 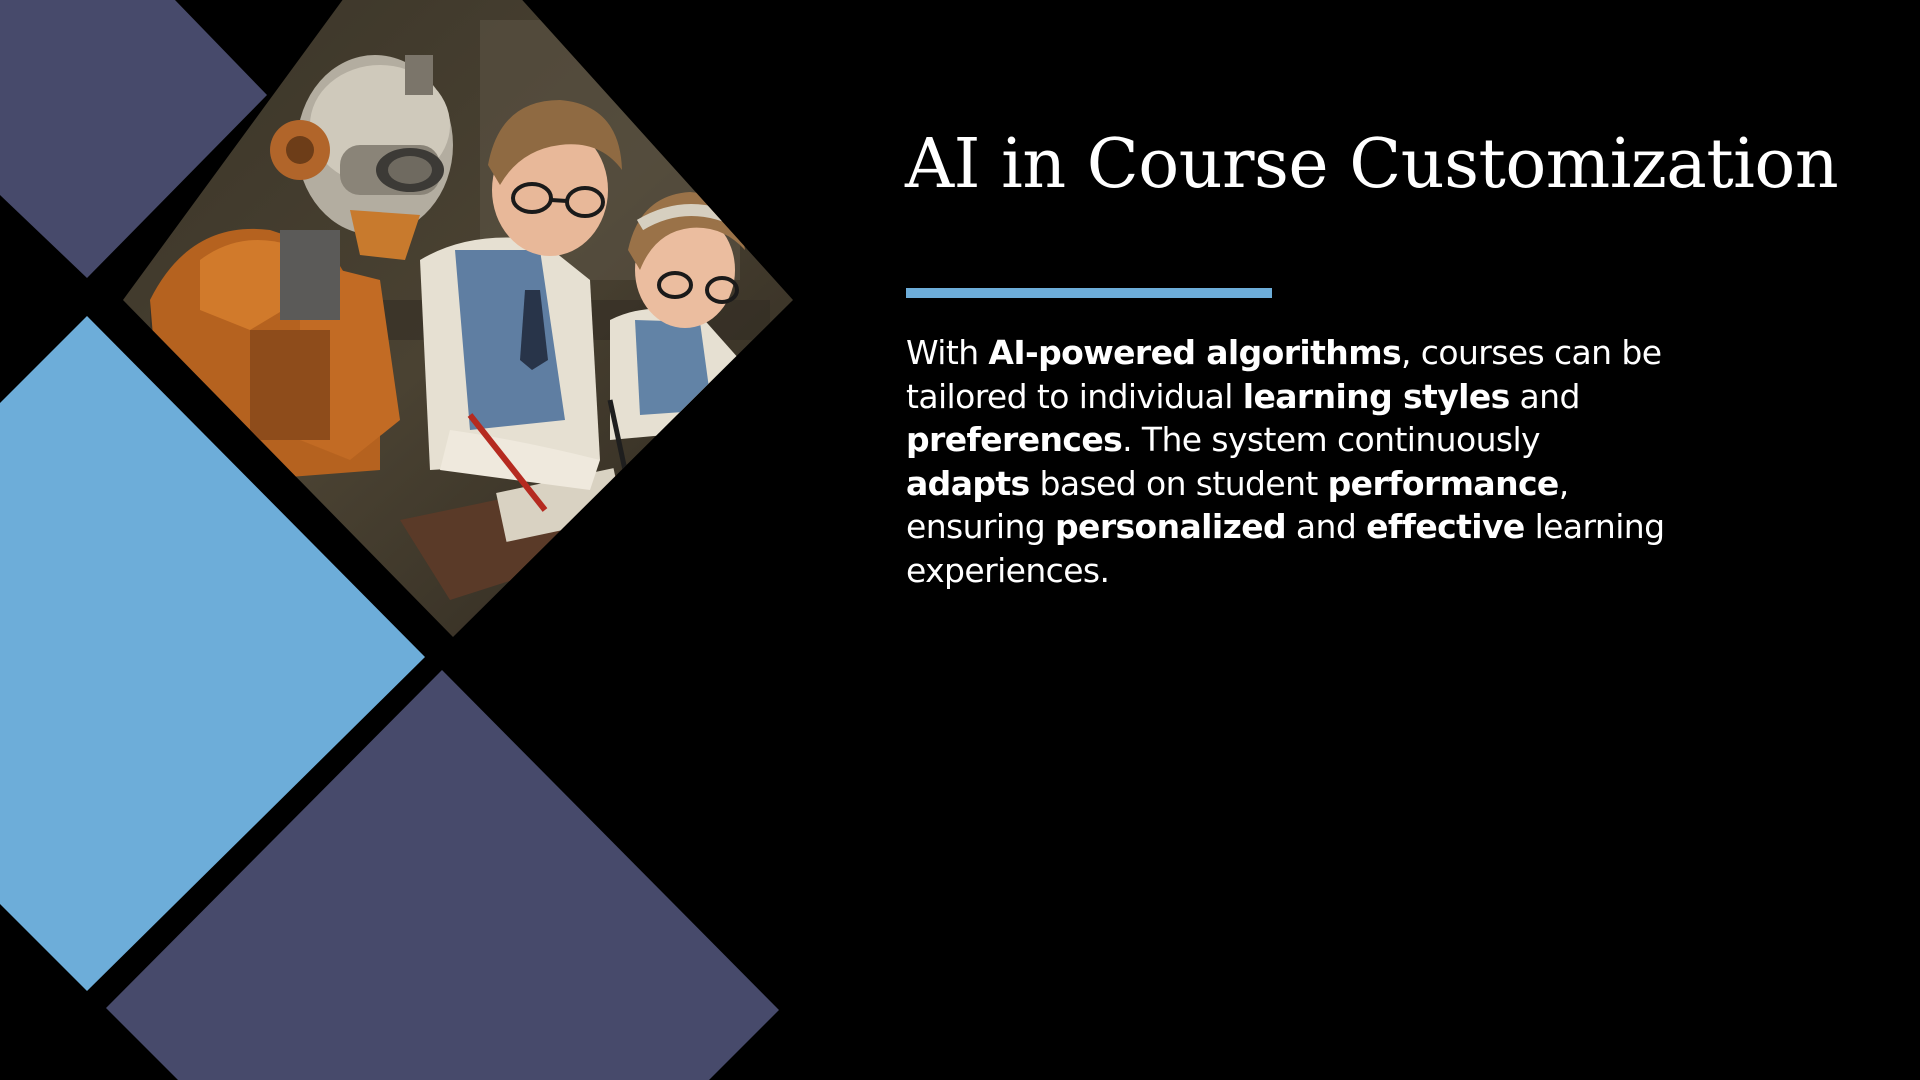 I want to click on emphasis-text: personalized, so click(x=1171, y=526).